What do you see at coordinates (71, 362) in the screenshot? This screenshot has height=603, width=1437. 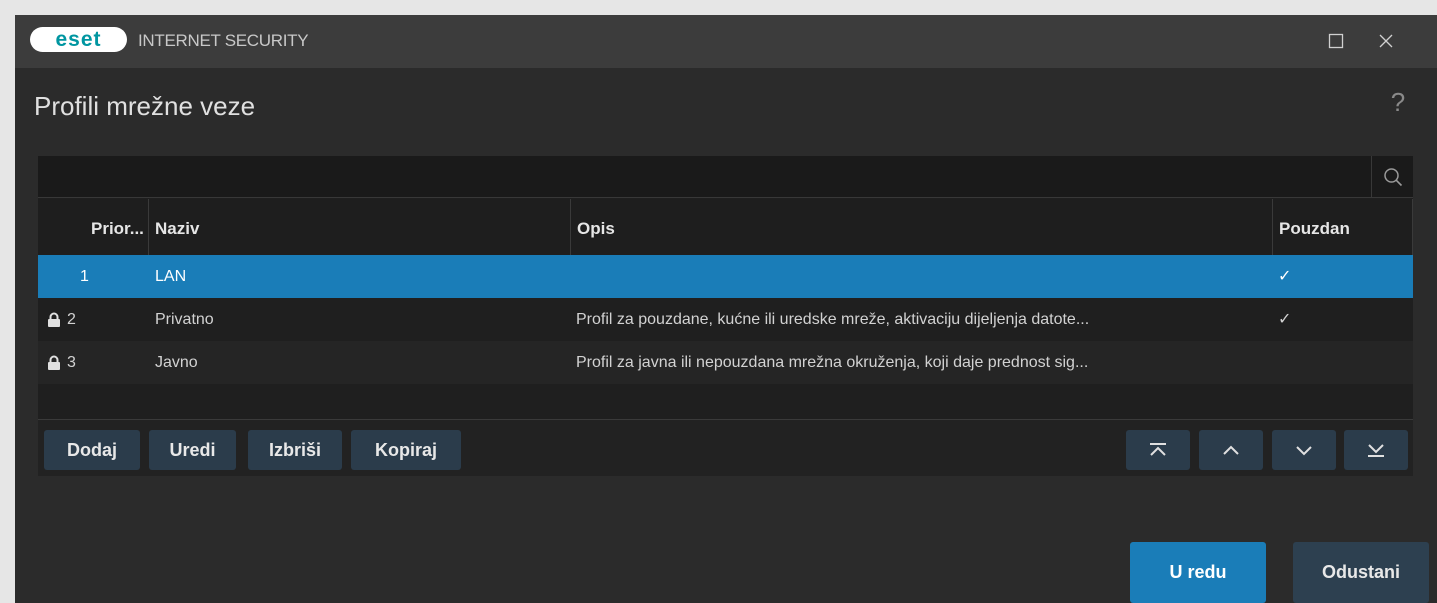 I see `cell-priority: 3` at bounding box center [71, 362].